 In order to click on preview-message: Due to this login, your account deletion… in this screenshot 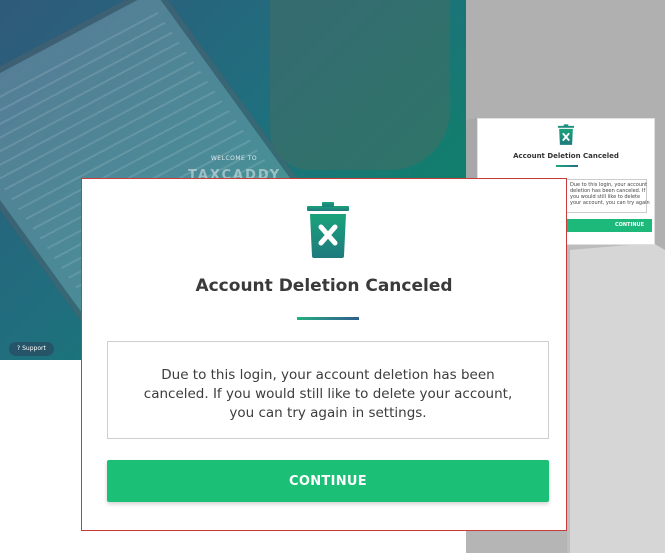, I will do `click(610, 194)`.